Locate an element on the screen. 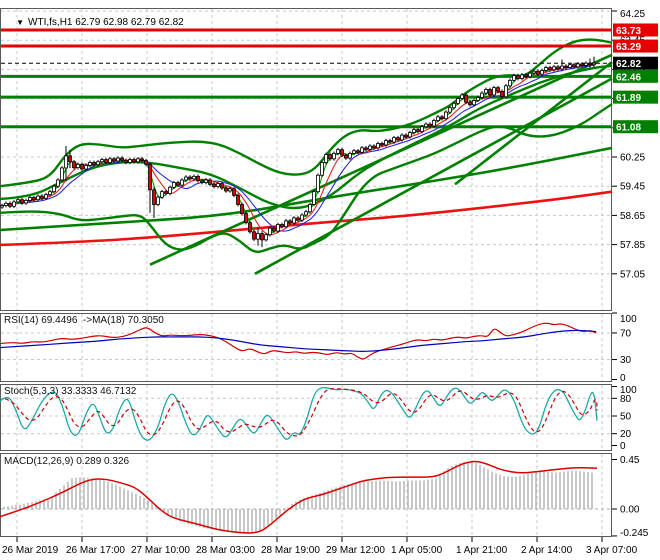 This screenshot has height=560, width=660. ohlc-values: 62.79 62.98 62.79 62.82 is located at coordinates (129, 22).